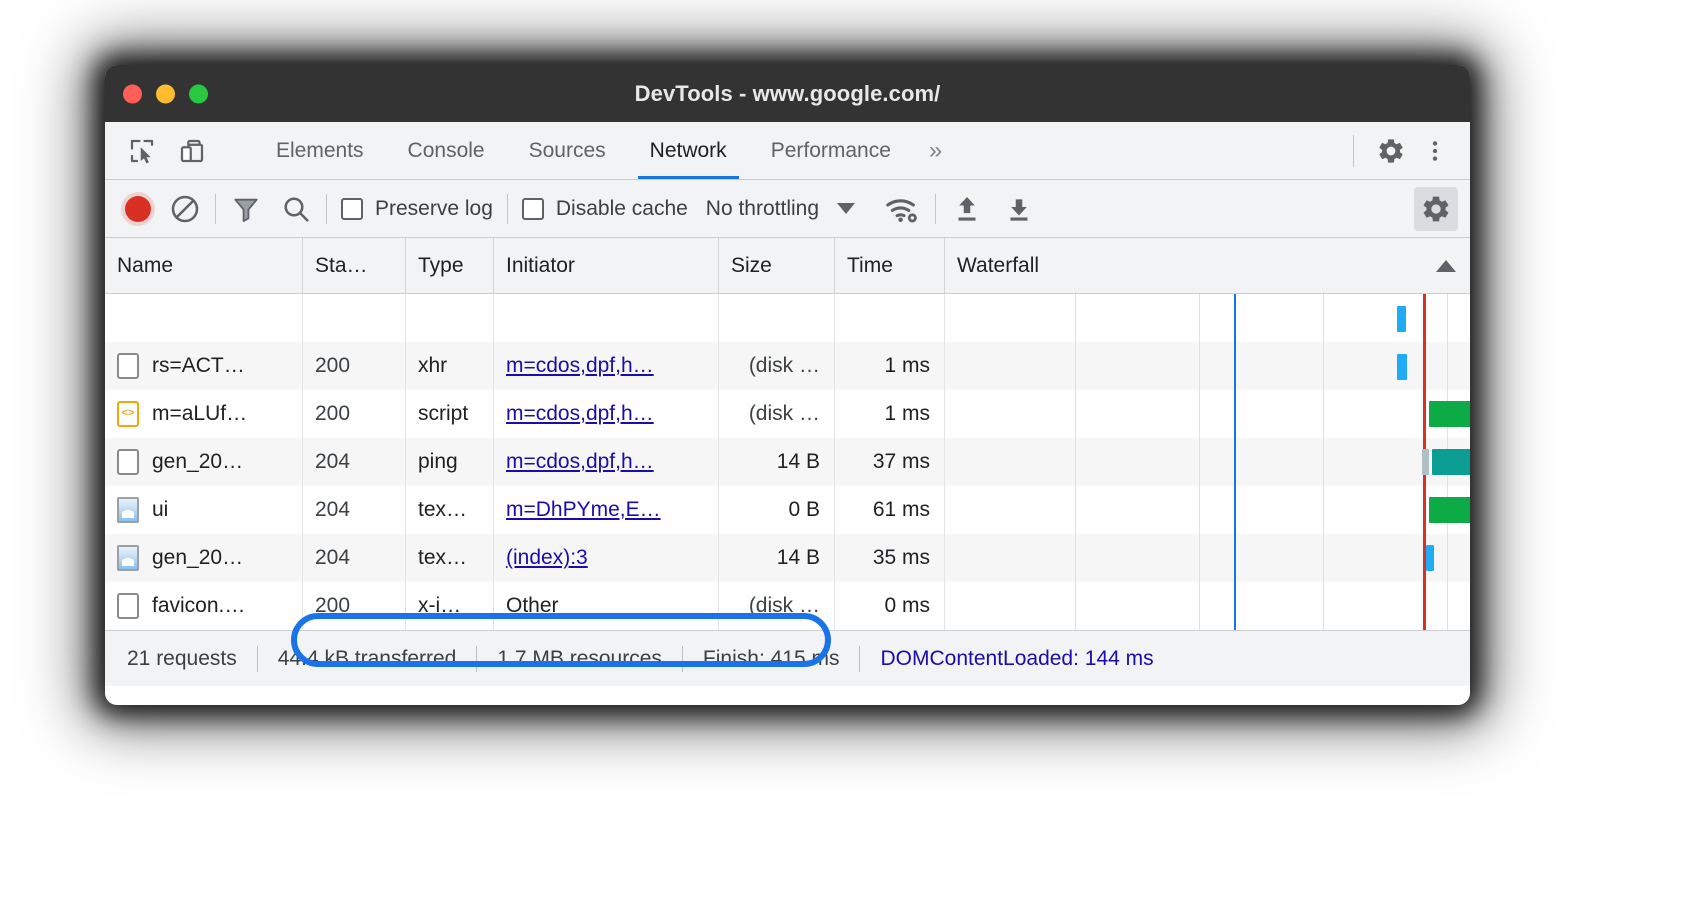 The width and height of the screenshot is (1702, 910). What do you see at coordinates (1446, 265) in the screenshot?
I see `sort-ascending-icon` at bounding box center [1446, 265].